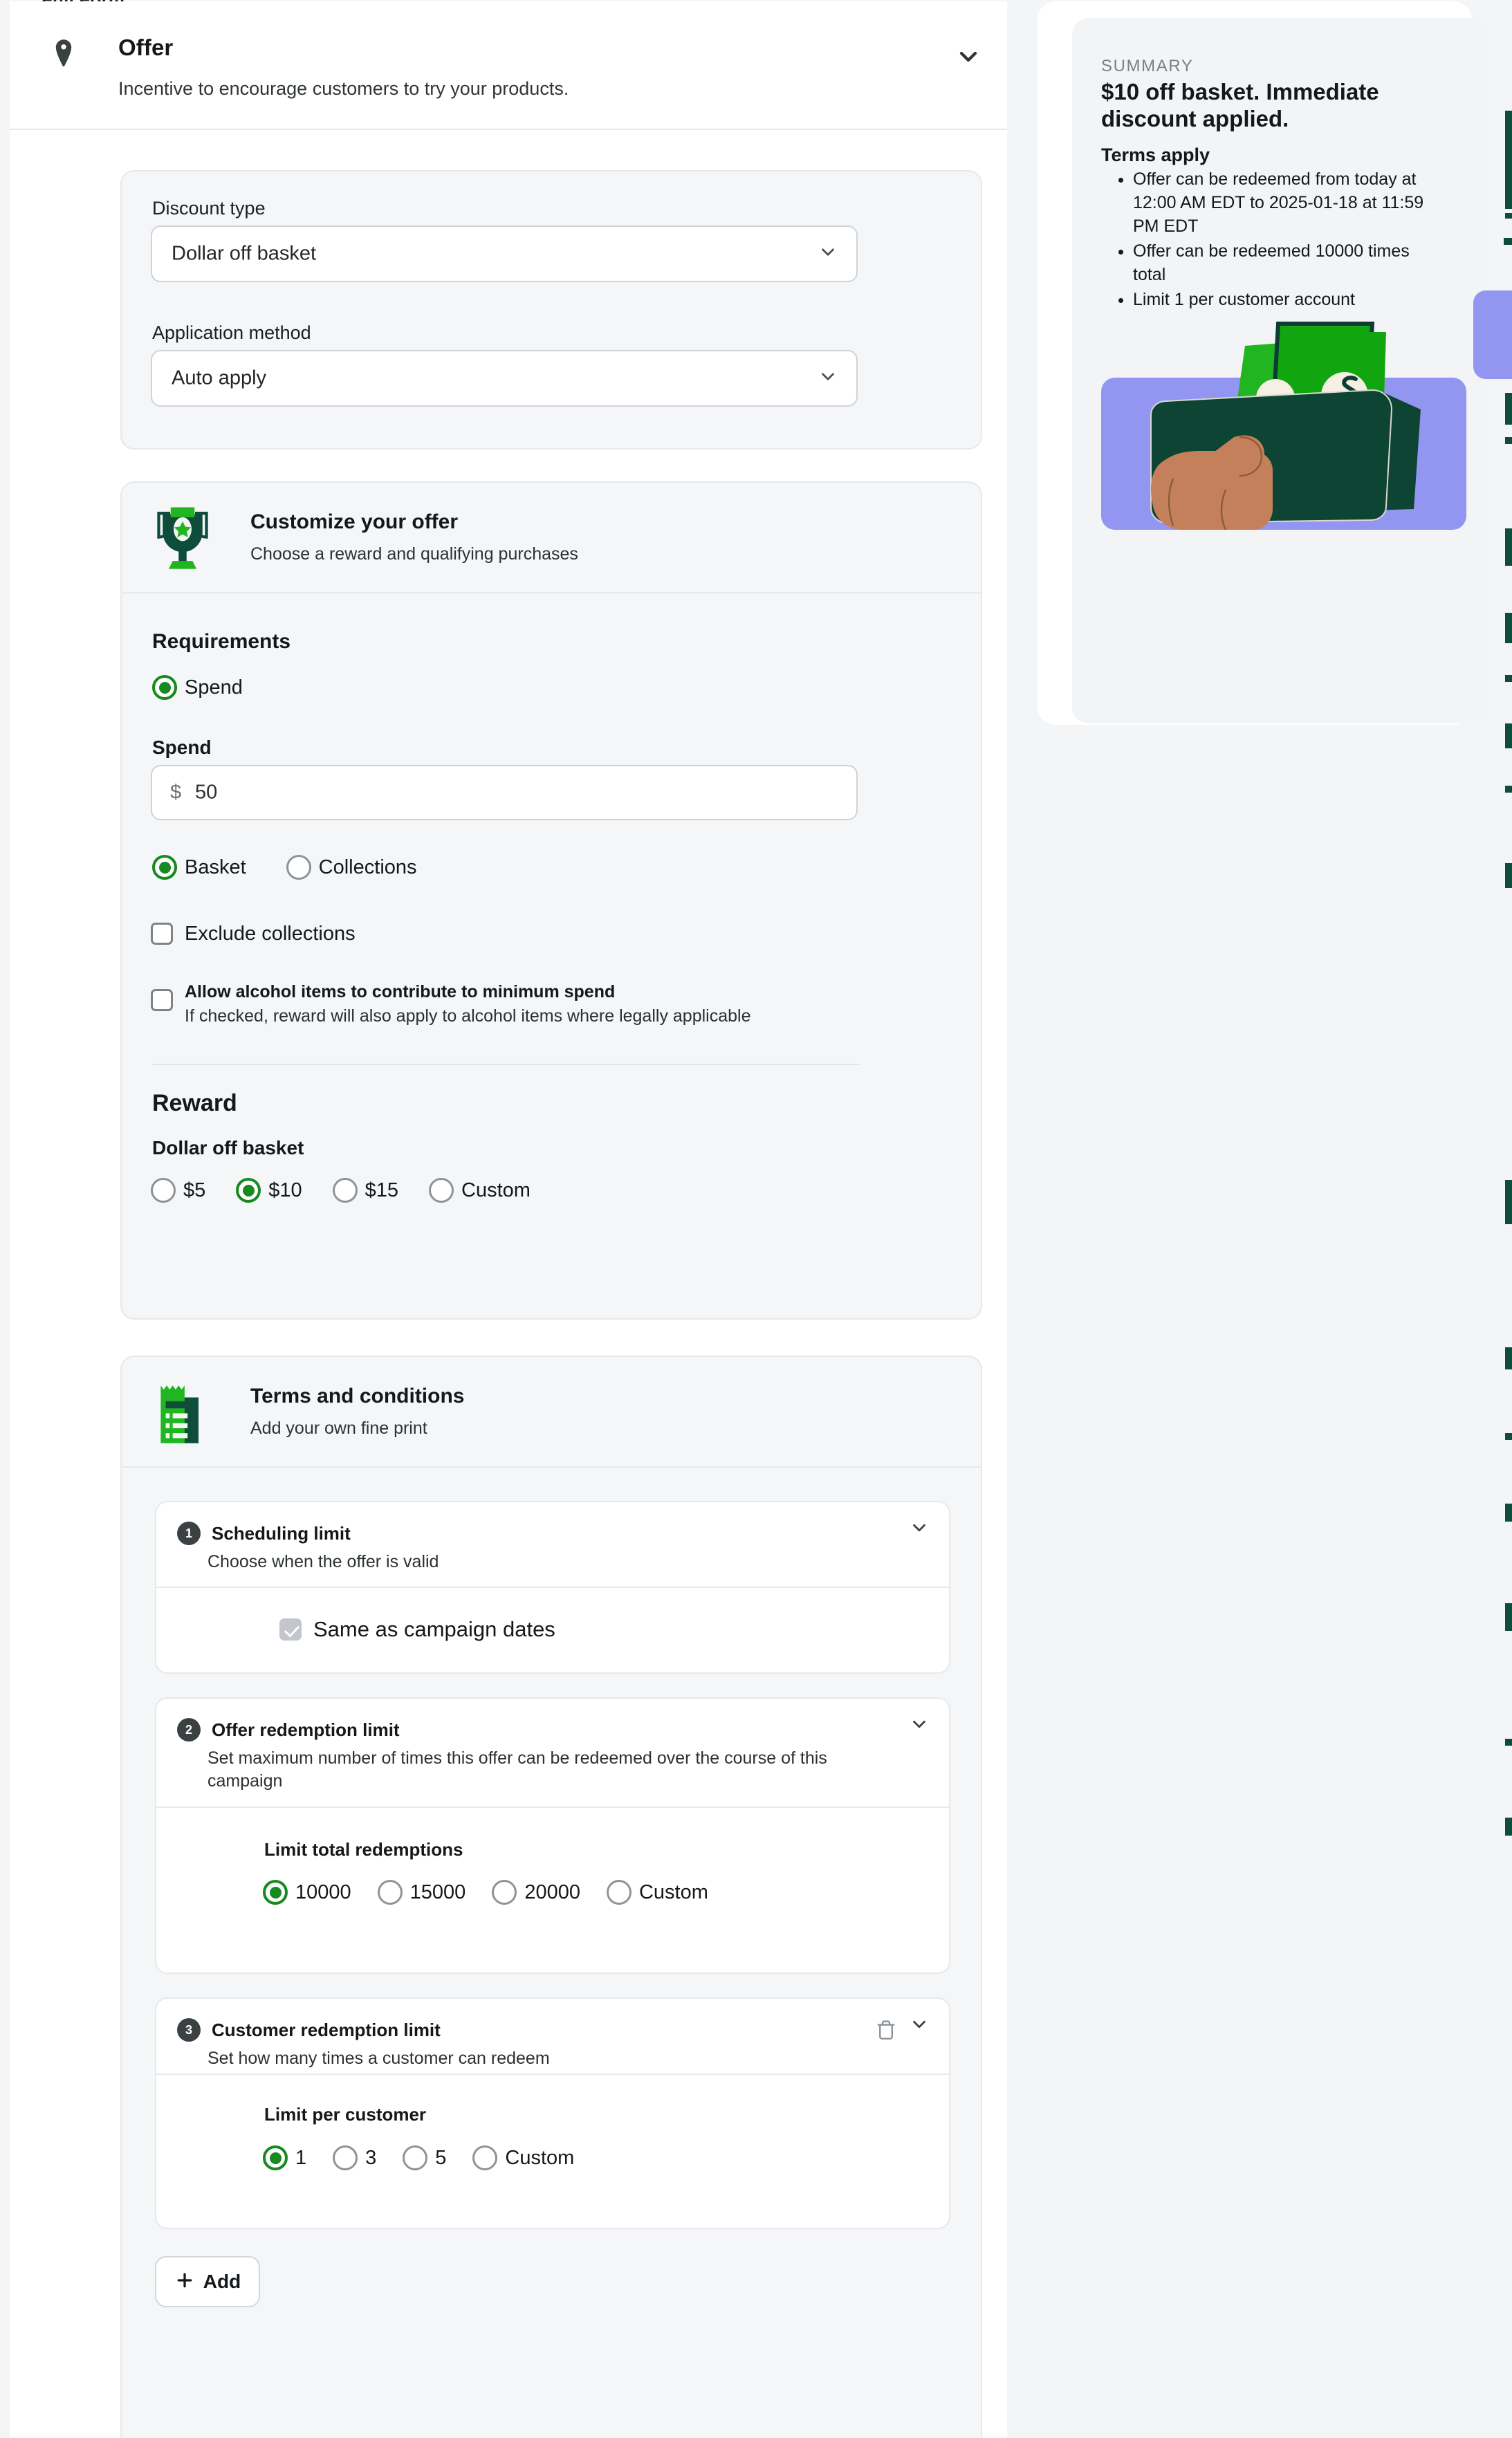 Image resolution: width=1512 pixels, height=2438 pixels. What do you see at coordinates (354, 521) in the screenshot?
I see `customize-title: Customize your offer` at bounding box center [354, 521].